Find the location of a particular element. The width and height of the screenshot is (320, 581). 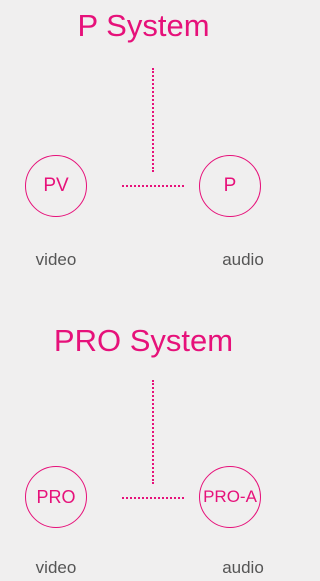

pro-a-node: PRO-A is located at coordinates (230, 497).